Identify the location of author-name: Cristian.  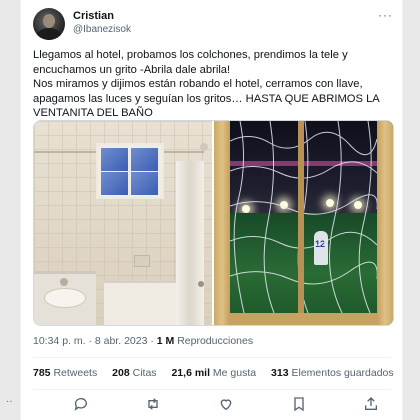
(93, 16).